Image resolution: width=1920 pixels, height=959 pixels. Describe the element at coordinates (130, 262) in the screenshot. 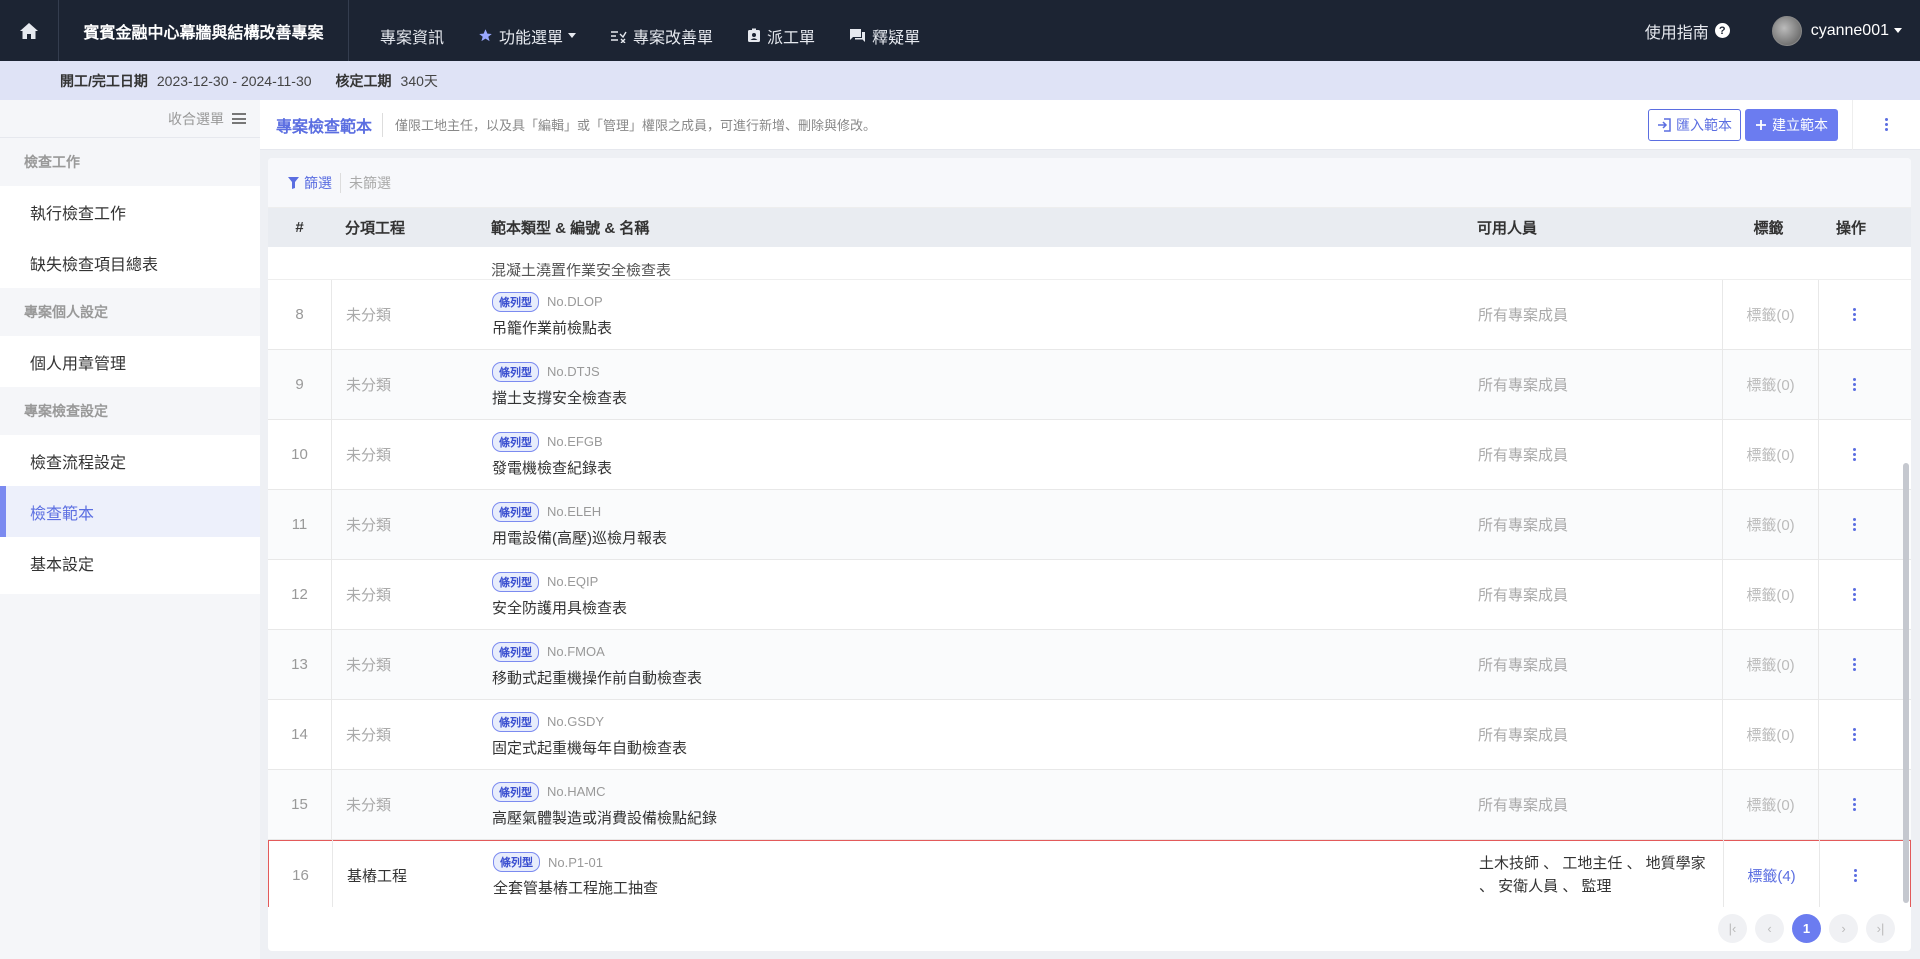

I see `sidebar-item-defect-summary: 缺失檢查項目總表` at that location.